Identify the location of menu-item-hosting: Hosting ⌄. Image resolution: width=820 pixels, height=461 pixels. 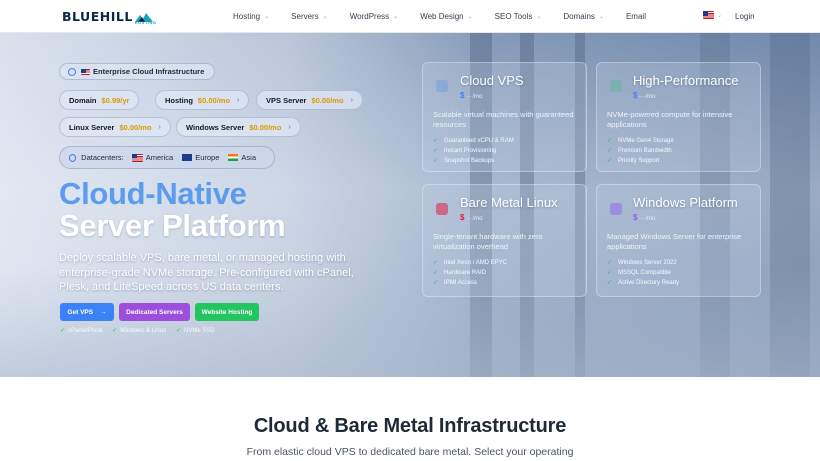
(251, 16).